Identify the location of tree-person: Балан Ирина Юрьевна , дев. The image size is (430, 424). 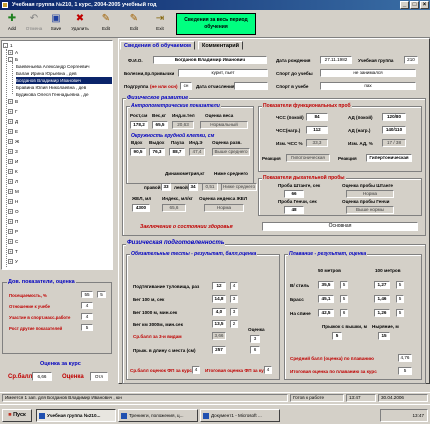
(64, 73).